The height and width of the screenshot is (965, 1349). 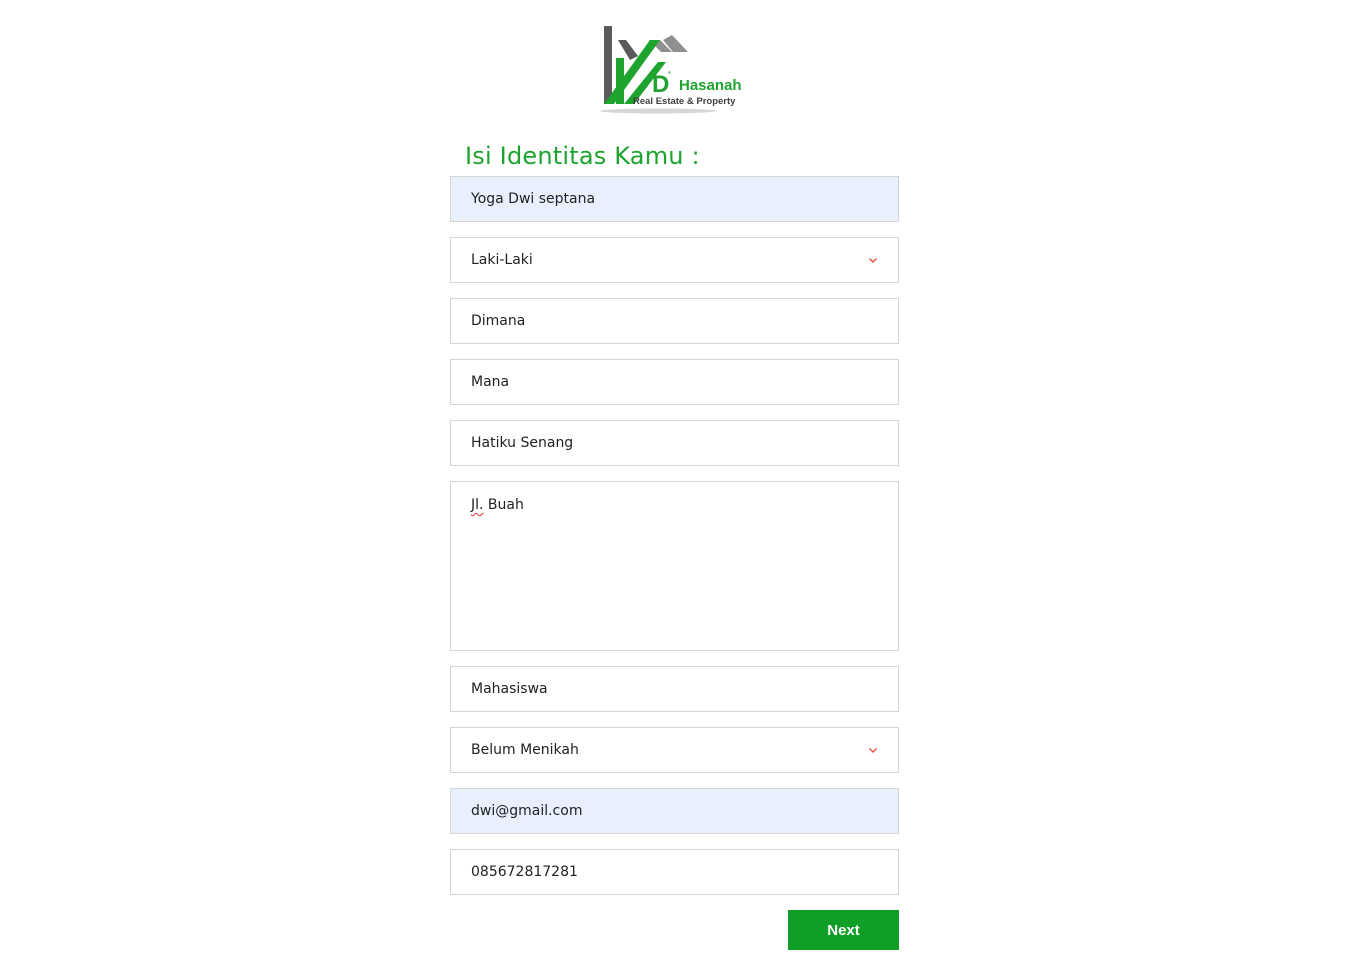 I want to click on address-textarea: Jl. Buah, so click(x=674, y=566).